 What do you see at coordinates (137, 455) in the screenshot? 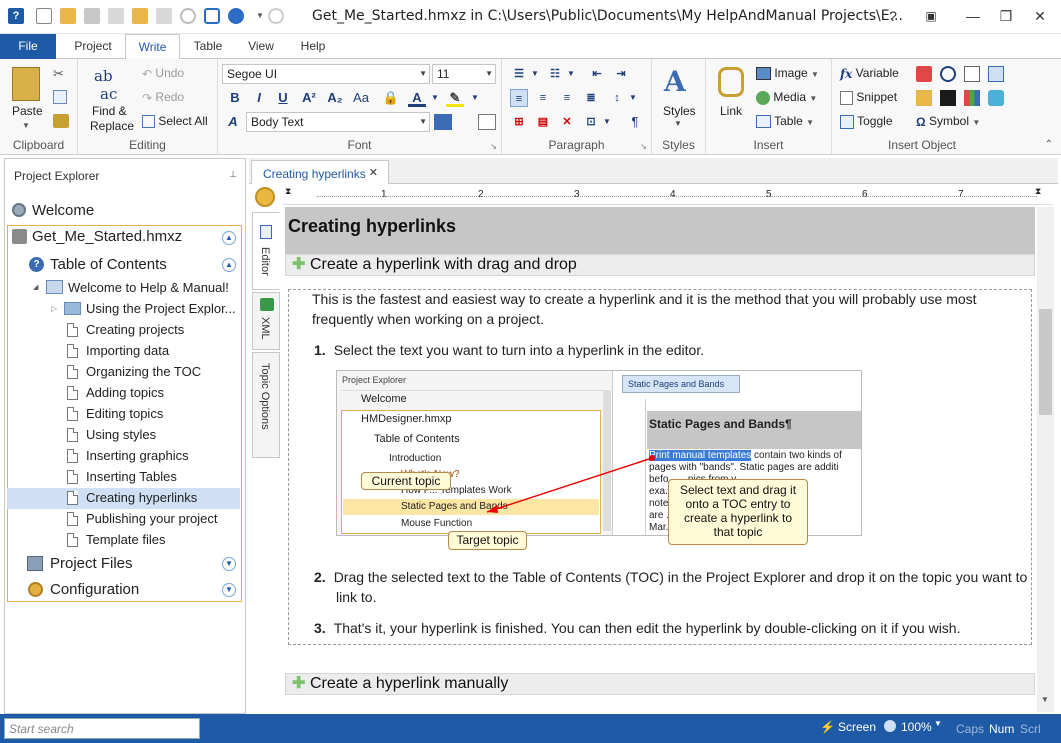
I see `toc-topic-item: Inserting graphics` at bounding box center [137, 455].